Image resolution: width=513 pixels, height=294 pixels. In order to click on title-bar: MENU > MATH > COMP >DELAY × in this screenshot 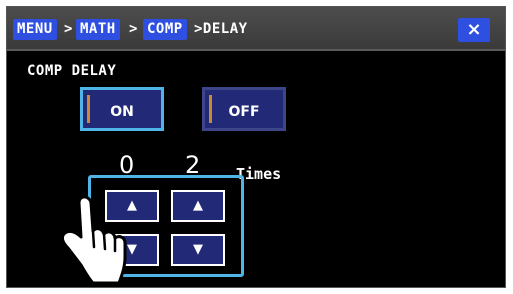, I will do `click(256, 29)`.